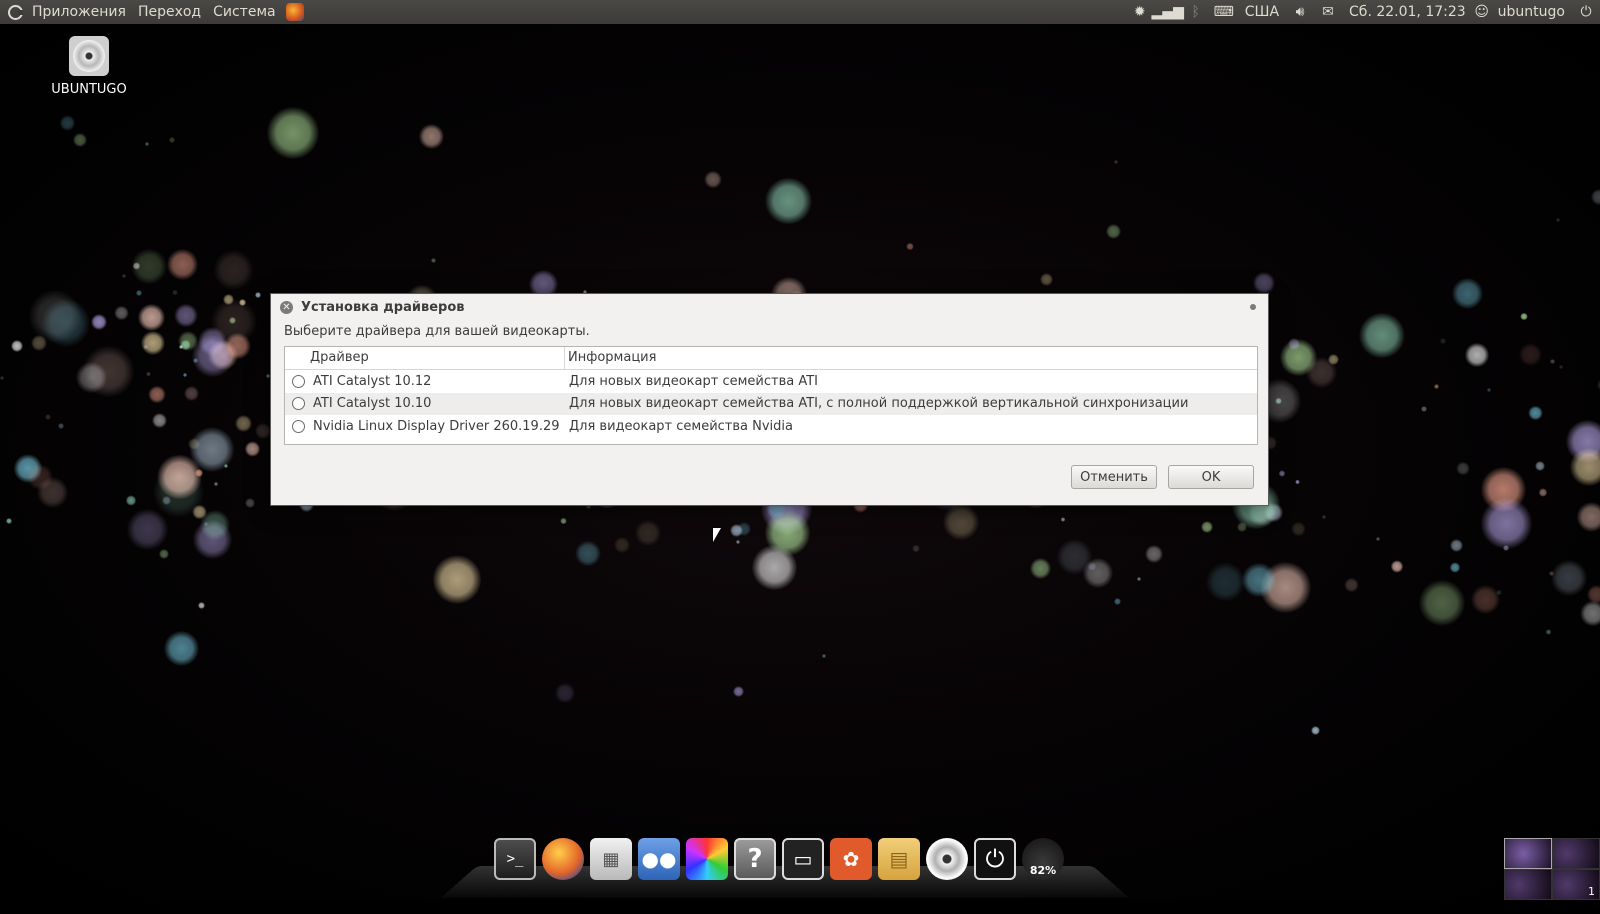 The image size is (1600, 914). What do you see at coordinates (515, 859) in the screenshot?
I see `terminal-icon: >_` at bounding box center [515, 859].